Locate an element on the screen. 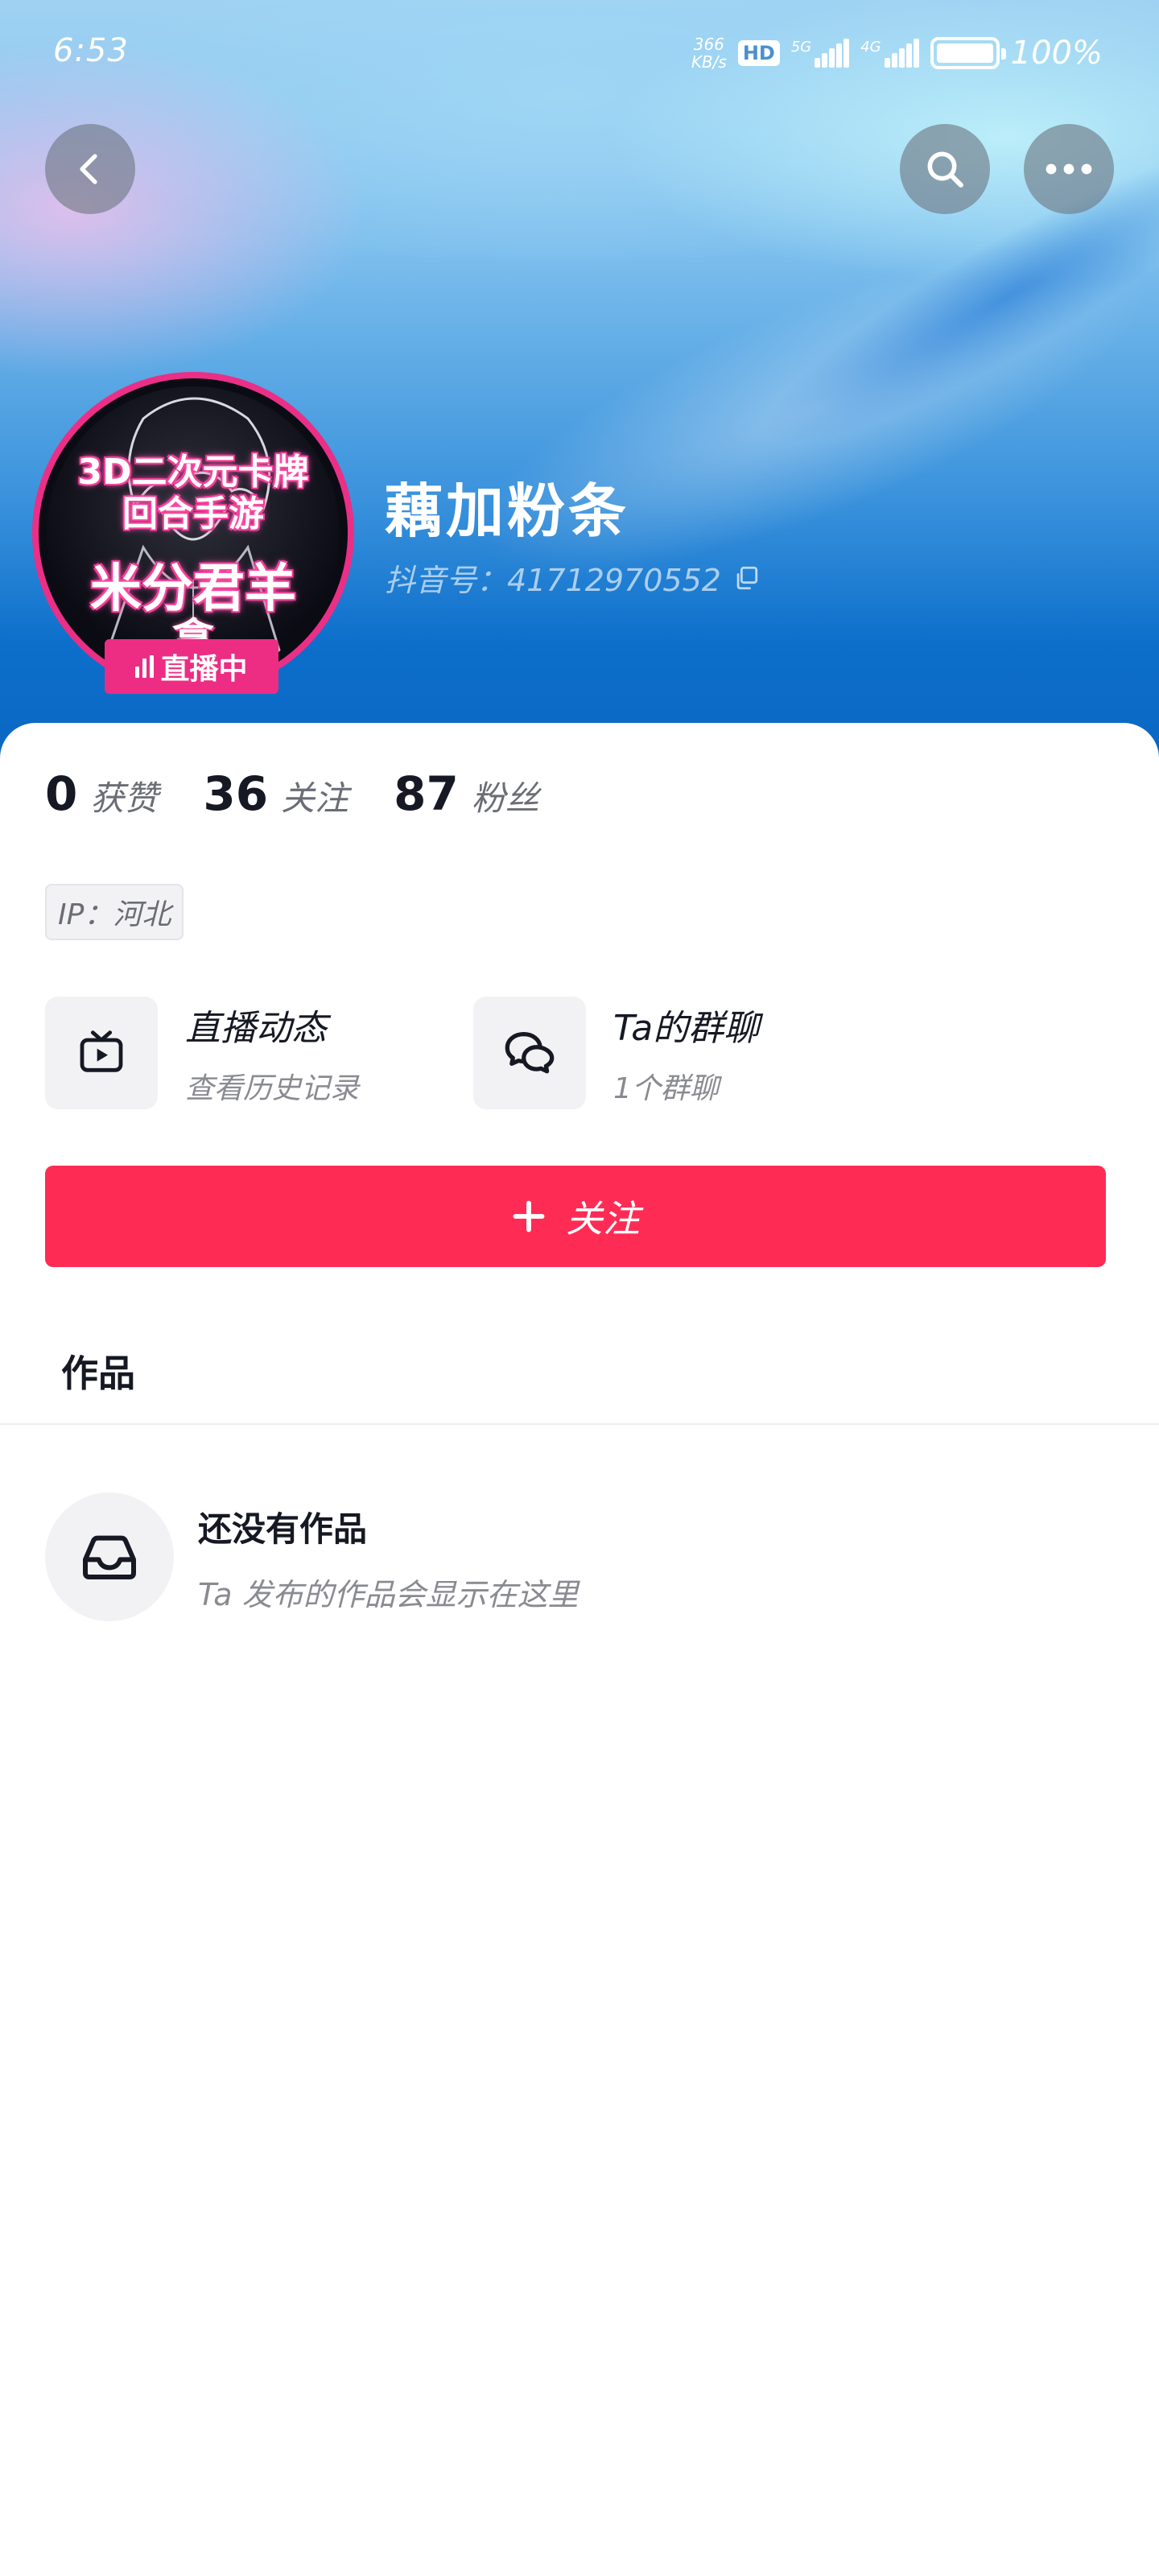 The height and width of the screenshot is (2576, 1159). search-icon is located at coordinates (945, 169).